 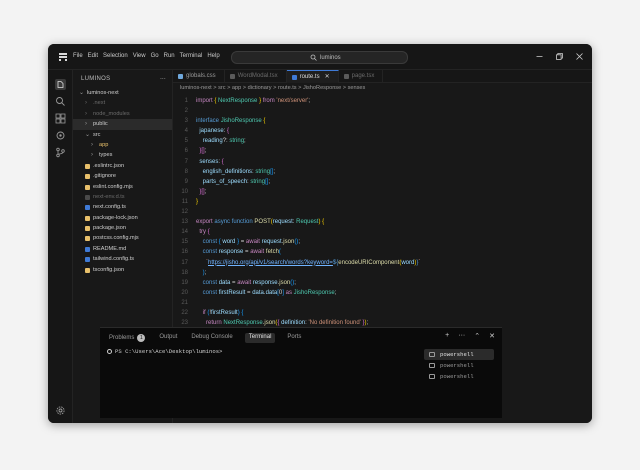 I want to click on tree-item: tsconfig.json, so click(x=122, y=270).